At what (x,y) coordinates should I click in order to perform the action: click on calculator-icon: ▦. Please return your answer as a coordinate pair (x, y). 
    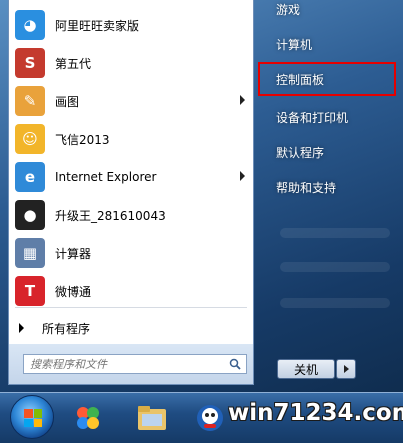
    Looking at the image, I should click on (30, 253).